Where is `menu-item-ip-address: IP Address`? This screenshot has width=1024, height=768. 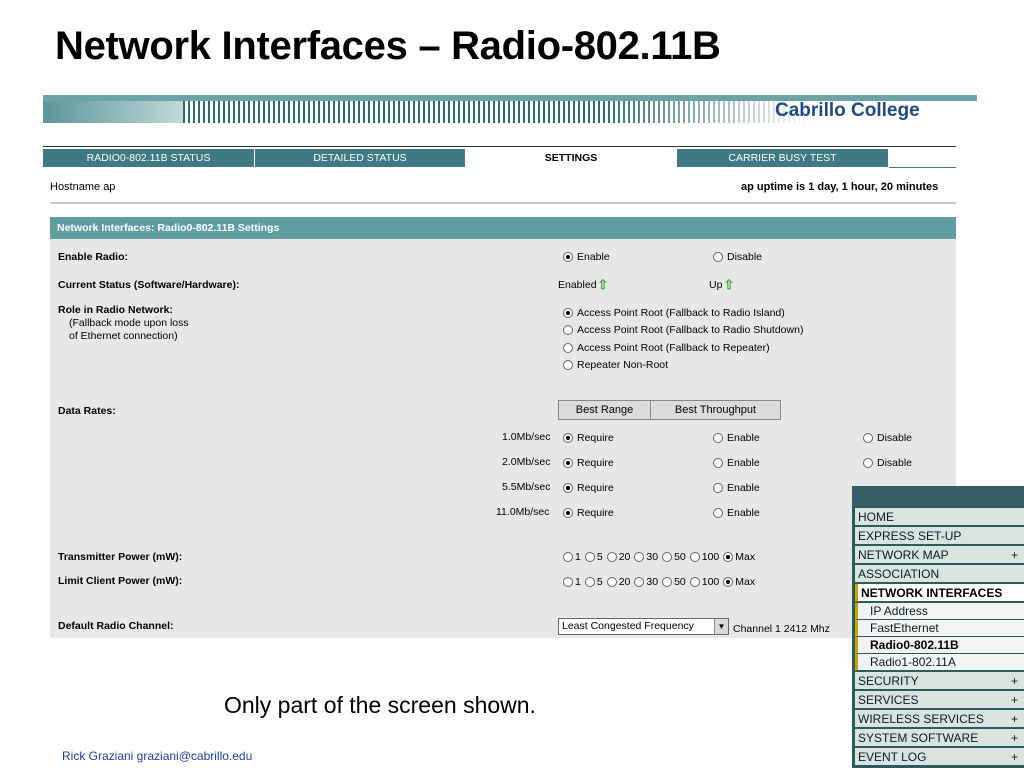
menu-item-ip-address: IP Address is located at coordinates (939, 611).